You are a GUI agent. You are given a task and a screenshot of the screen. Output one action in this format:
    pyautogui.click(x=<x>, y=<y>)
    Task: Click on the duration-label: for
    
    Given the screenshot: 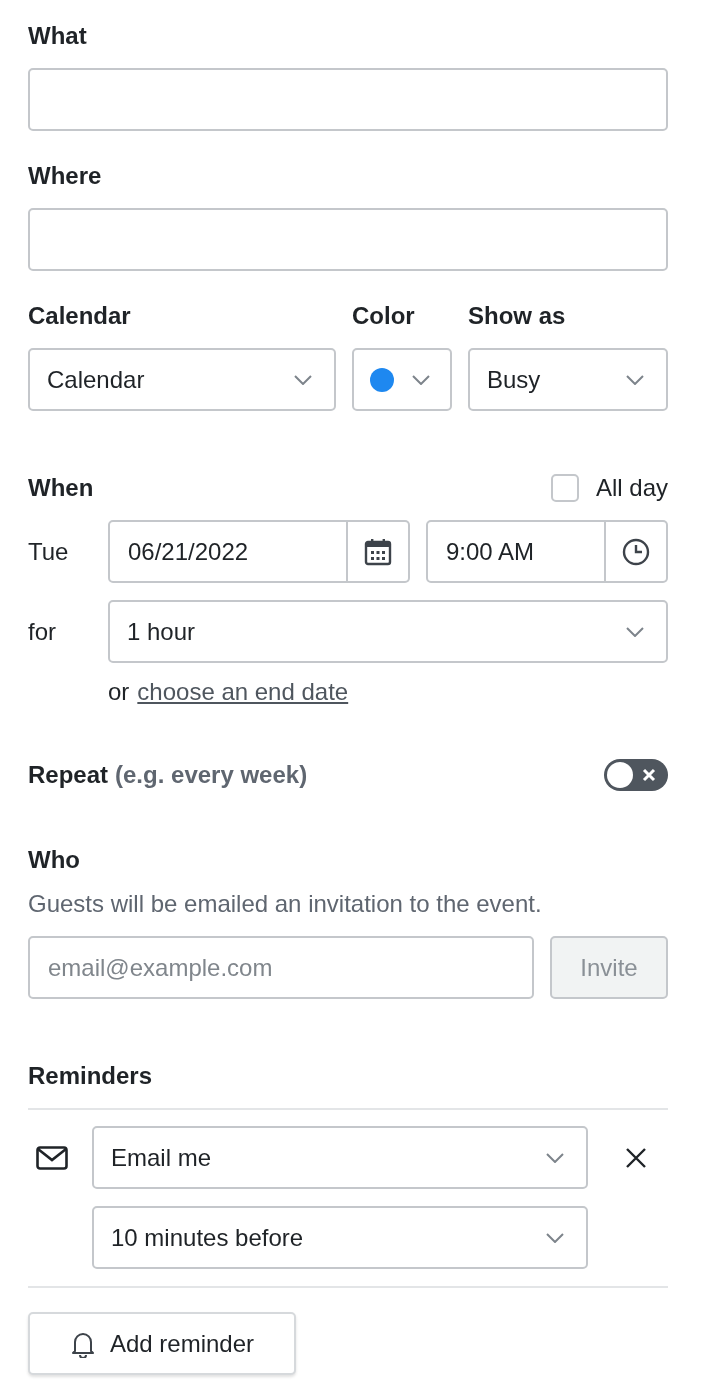 What is the action you would take?
    pyautogui.click(x=42, y=631)
    